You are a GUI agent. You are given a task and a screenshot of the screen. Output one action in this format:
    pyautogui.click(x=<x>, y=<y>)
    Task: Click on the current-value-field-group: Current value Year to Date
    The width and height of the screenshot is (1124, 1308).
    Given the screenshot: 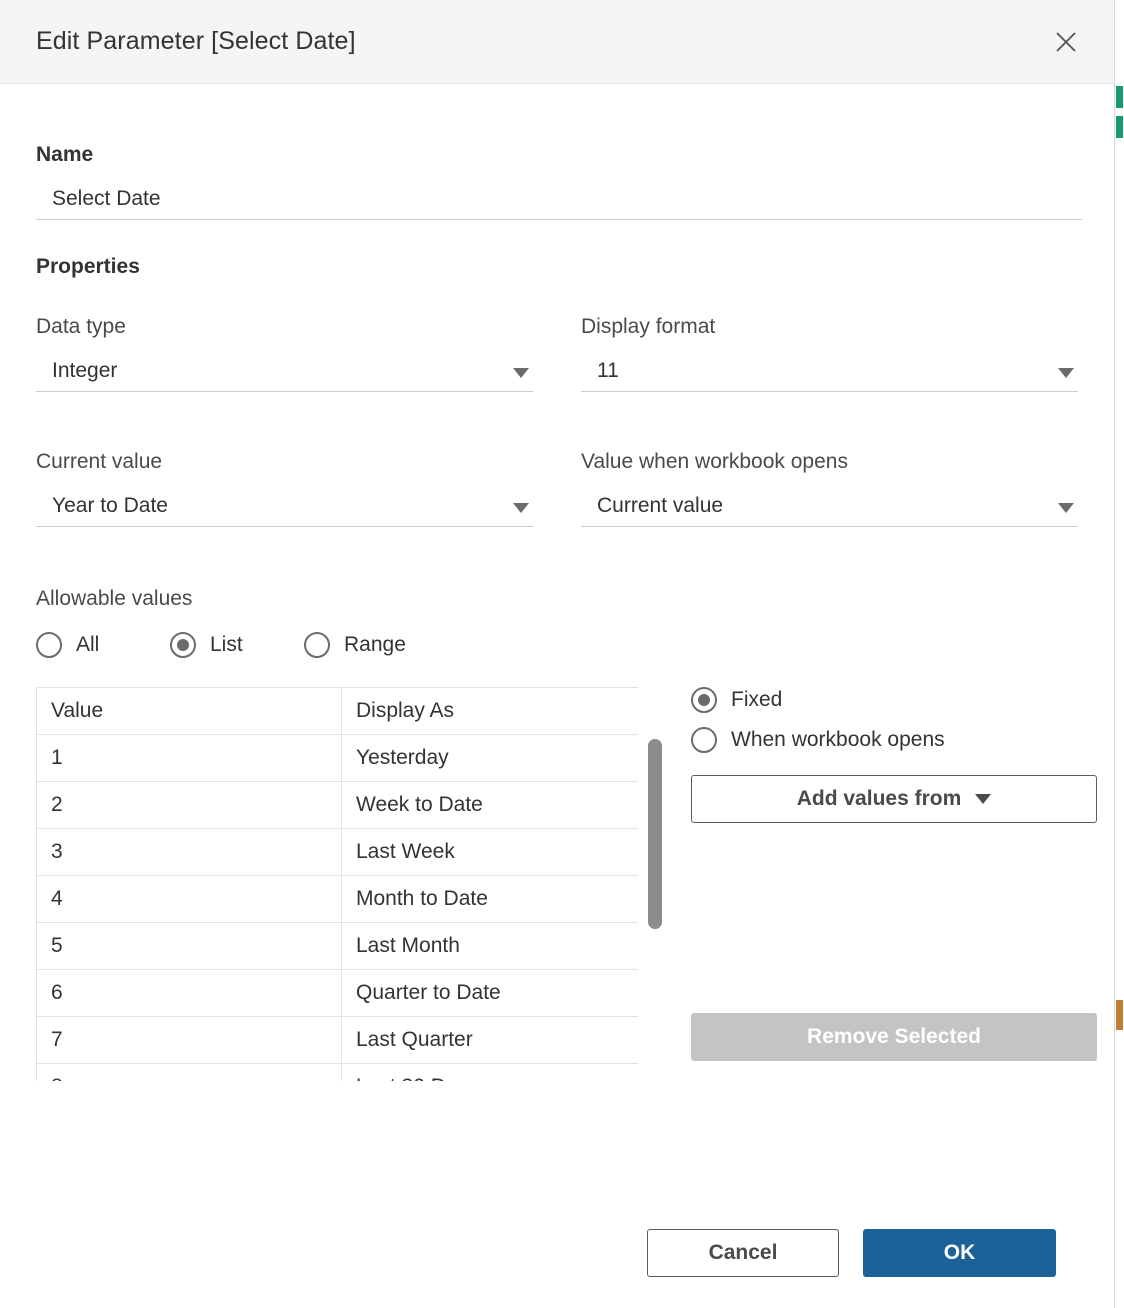 What is the action you would take?
    pyautogui.click(x=284, y=488)
    